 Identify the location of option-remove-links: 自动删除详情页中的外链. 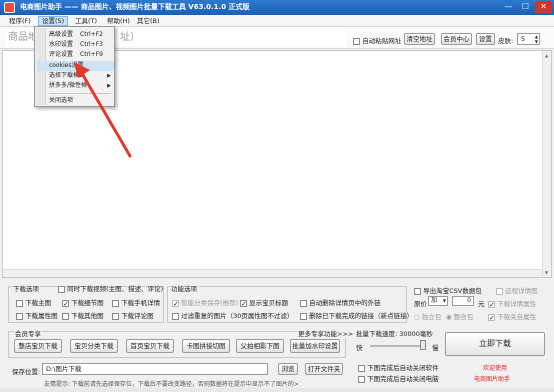
(340, 302).